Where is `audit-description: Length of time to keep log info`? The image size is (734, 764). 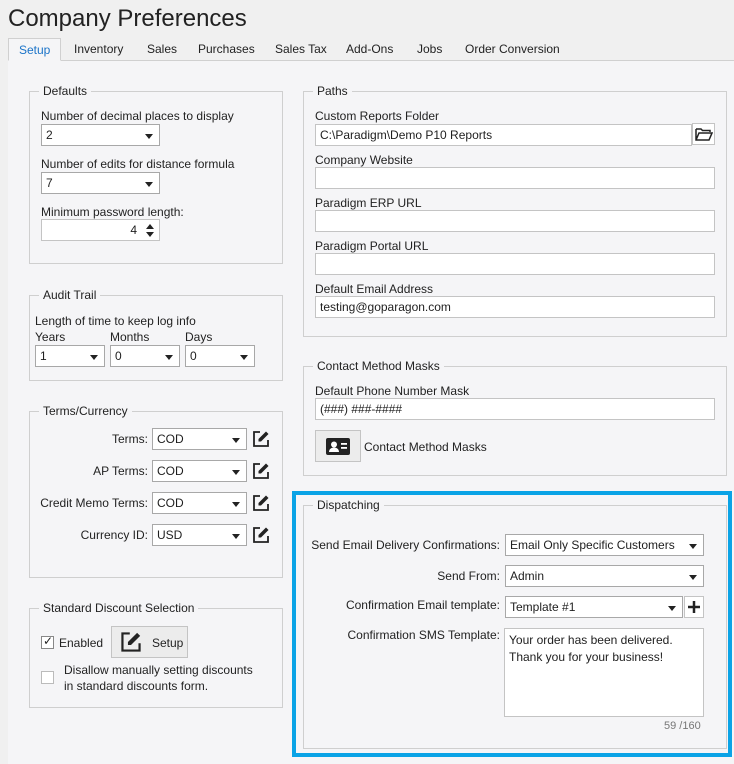
audit-description: Length of time to keep log info is located at coordinates (115, 321).